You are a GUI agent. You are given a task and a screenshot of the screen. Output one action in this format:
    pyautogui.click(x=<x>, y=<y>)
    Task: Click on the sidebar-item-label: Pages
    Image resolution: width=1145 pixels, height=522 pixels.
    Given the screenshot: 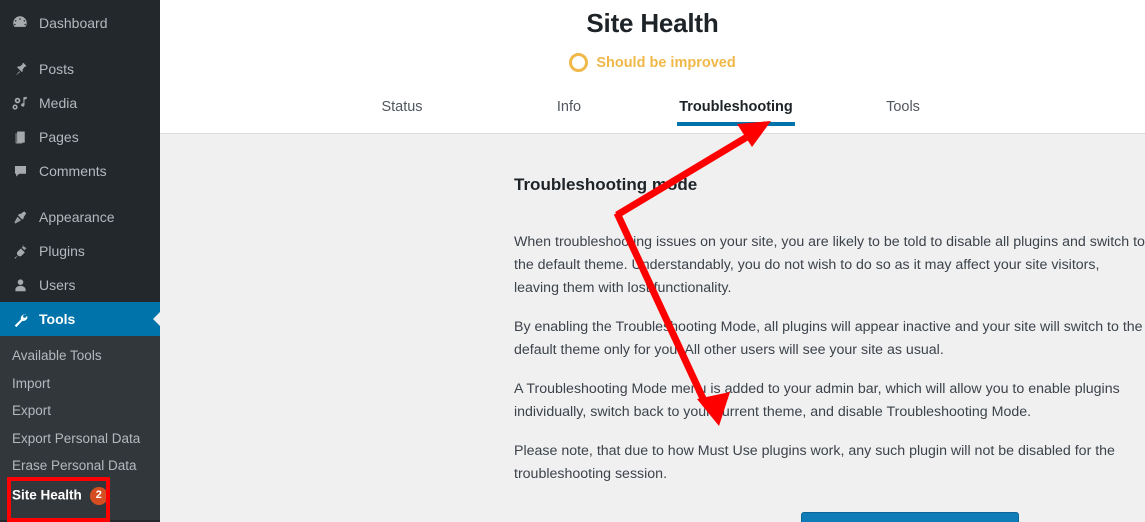 What is the action you would take?
    pyautogui.click(x=59, y=137)
    